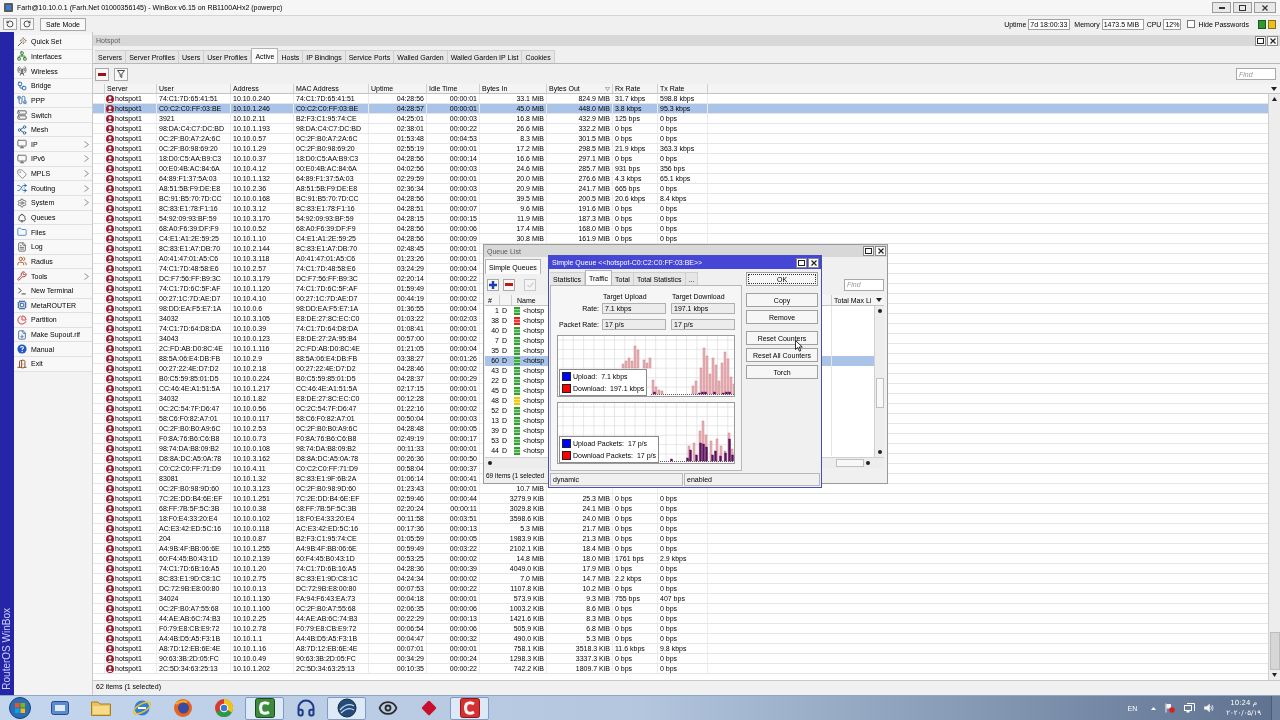 This screenshot has height=720, width=1280. What do you see at coordinates (1154, 708) in the screenshot?
I see `show-hidden-icons-icon` at bounding box center [1154, 708].